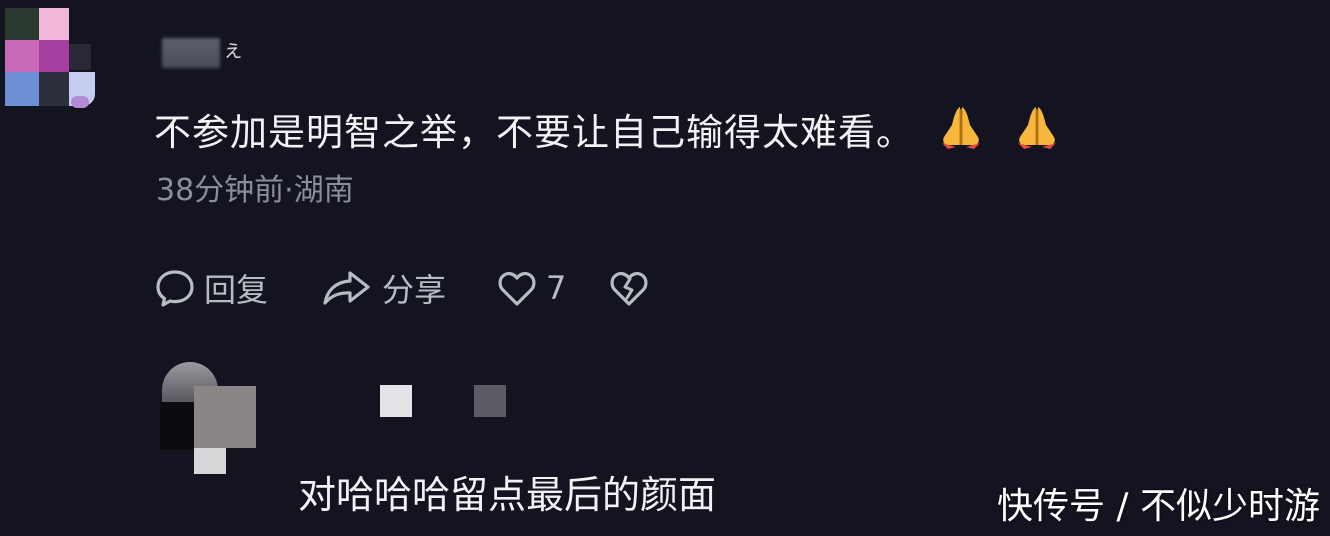 The width and height of the screenshot is (1330, 536). What do you see at coordinates (51, 63) in the screenshot?
I see `commenter-avatar` at bounding box center [51, 63].